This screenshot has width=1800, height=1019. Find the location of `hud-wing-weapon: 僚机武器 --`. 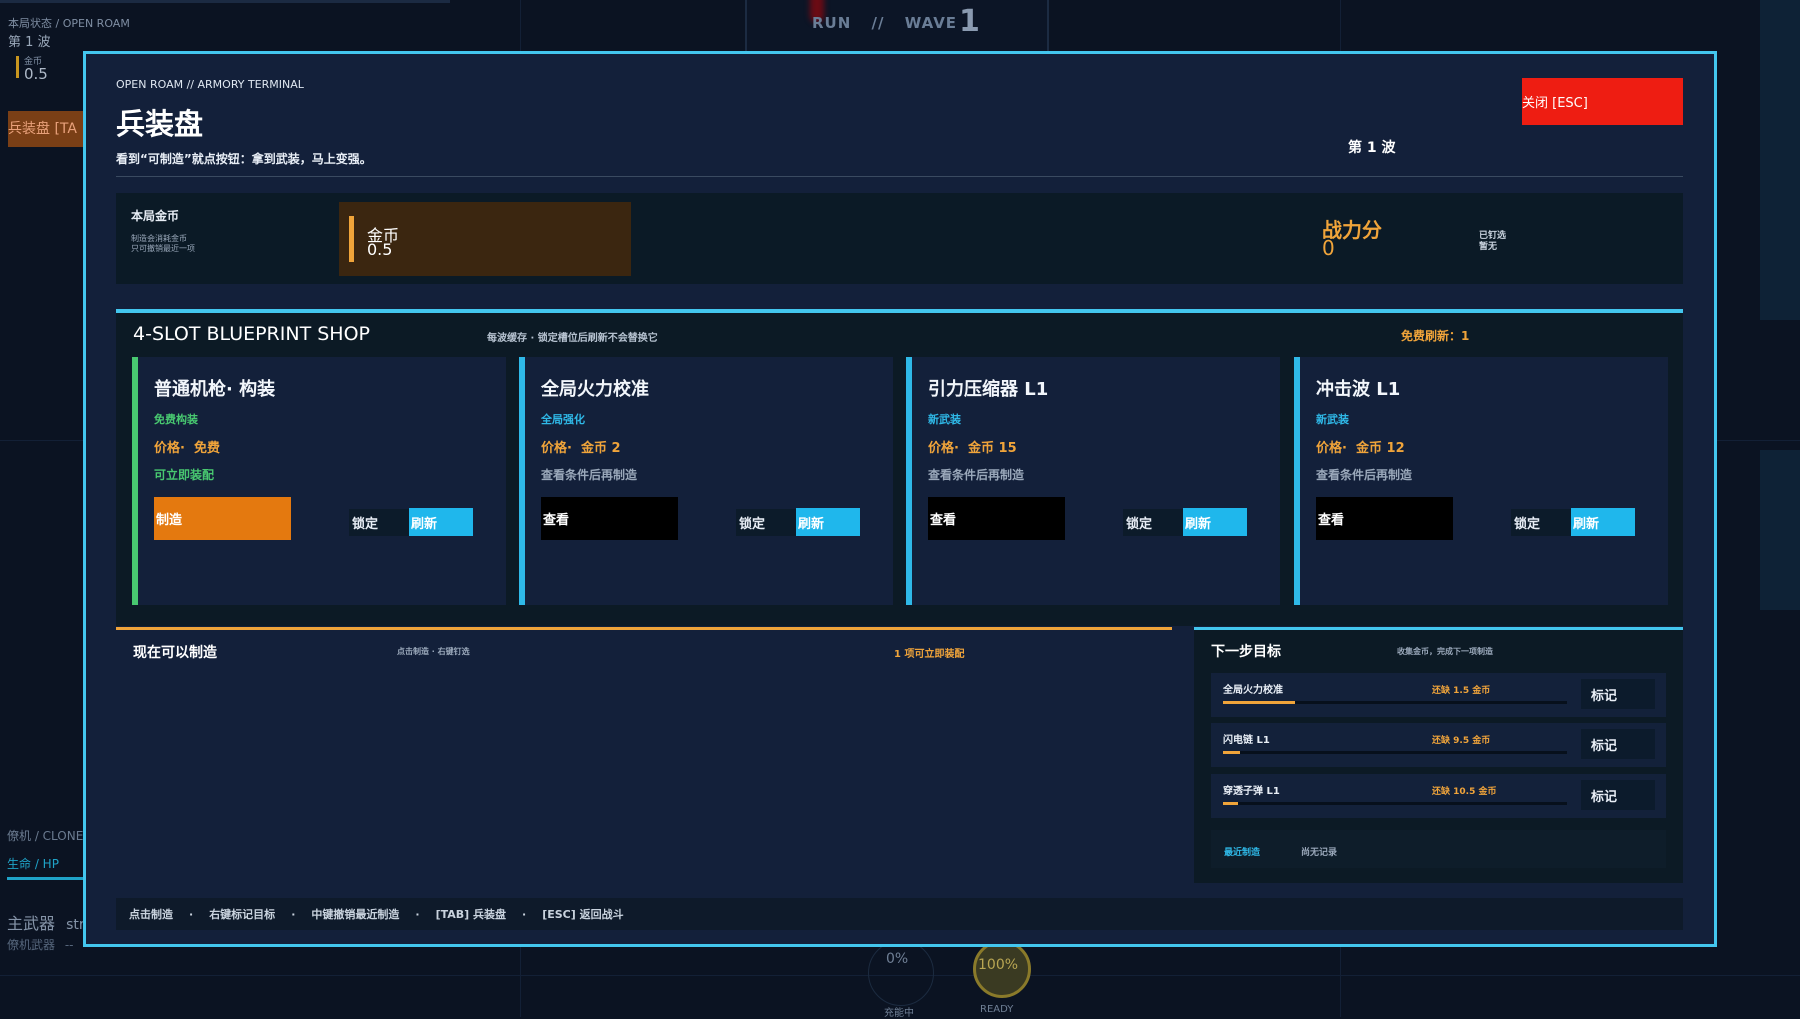

hud-wing-weapon: 僚机武器 -- is located at coordinates (40, 944).